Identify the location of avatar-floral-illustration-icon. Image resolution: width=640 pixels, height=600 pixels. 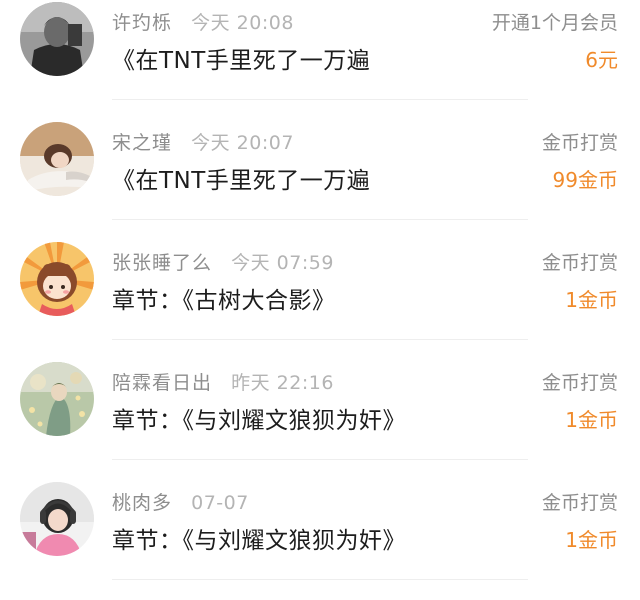
(57, 399).